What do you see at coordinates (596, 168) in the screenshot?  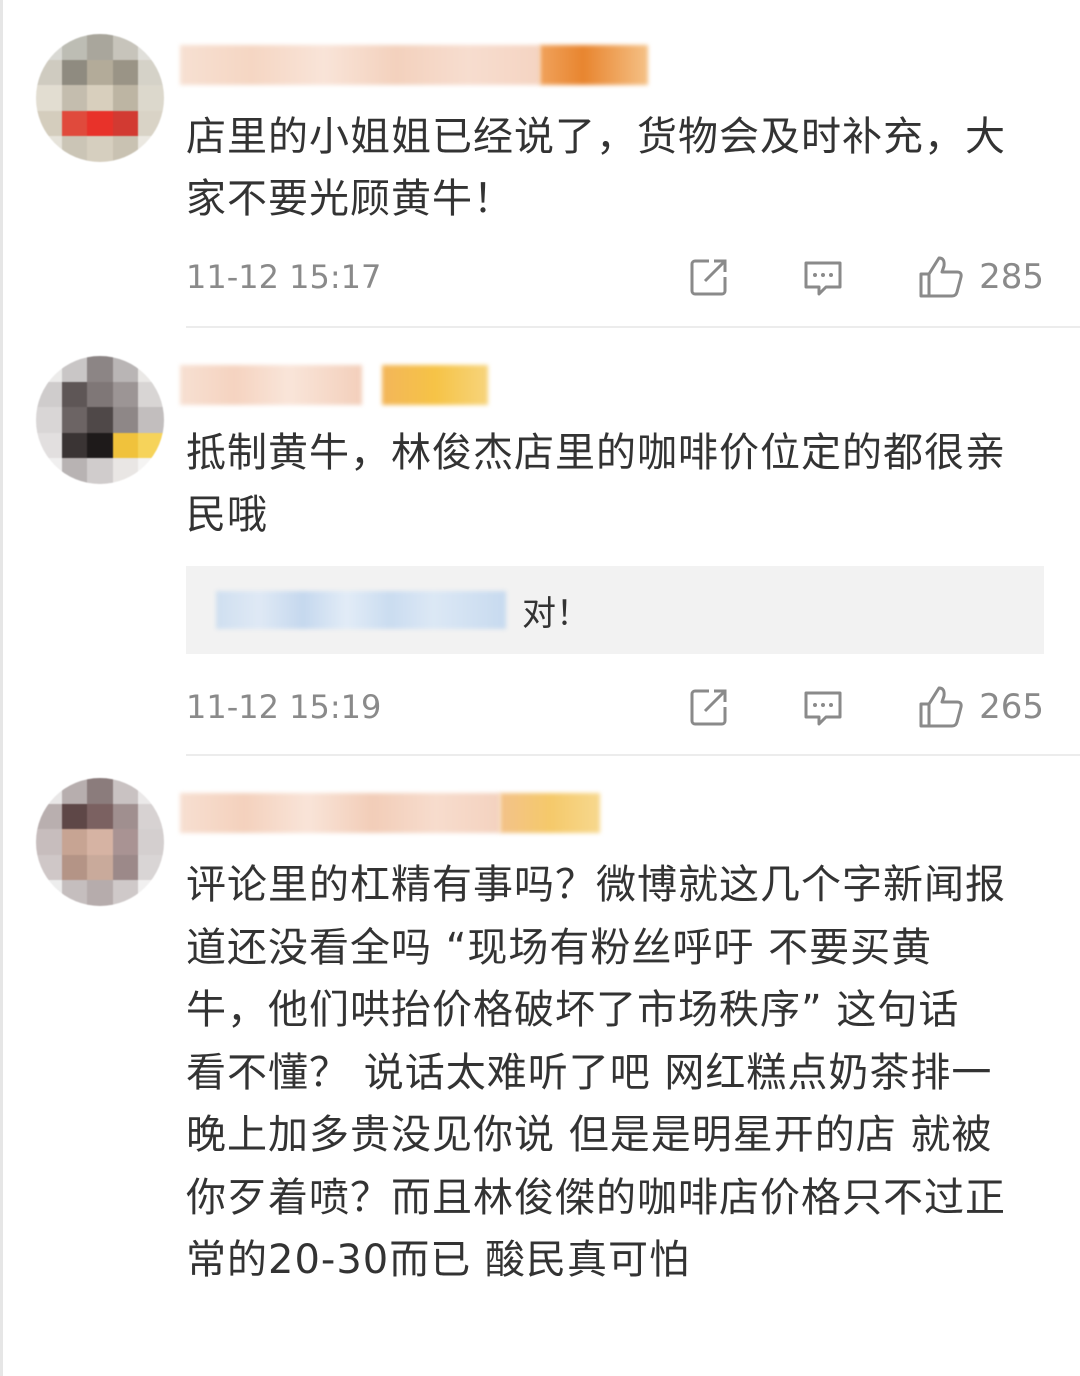 I see `comment-text: 店里的小姐姐已经说了，货物会及时补充，大家不要光顾黄牛！` at bounding box center [596, 168].